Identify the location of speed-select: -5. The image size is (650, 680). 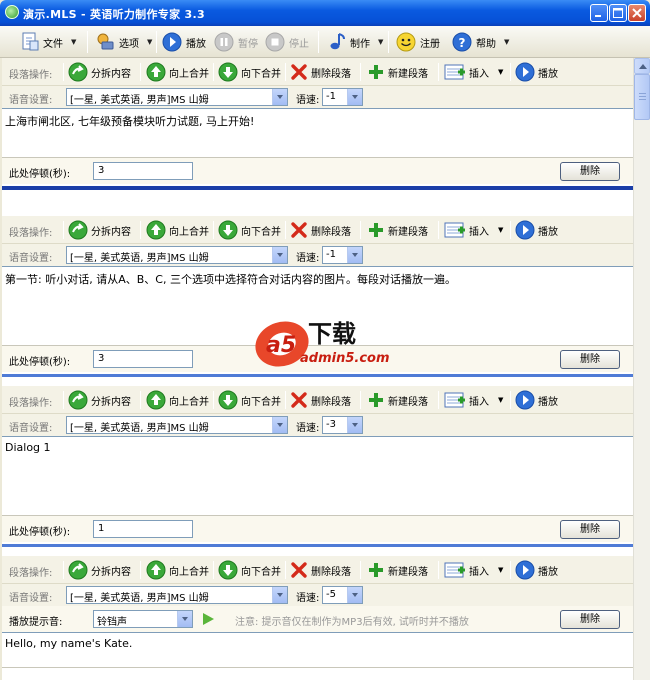
(342, 595).